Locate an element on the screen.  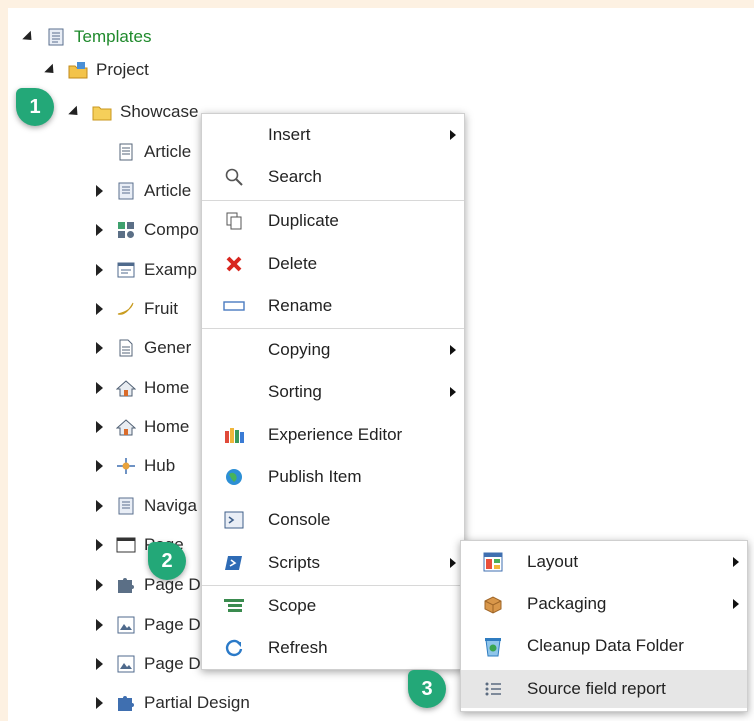
rename-icon is located at coordinates (234, 306).